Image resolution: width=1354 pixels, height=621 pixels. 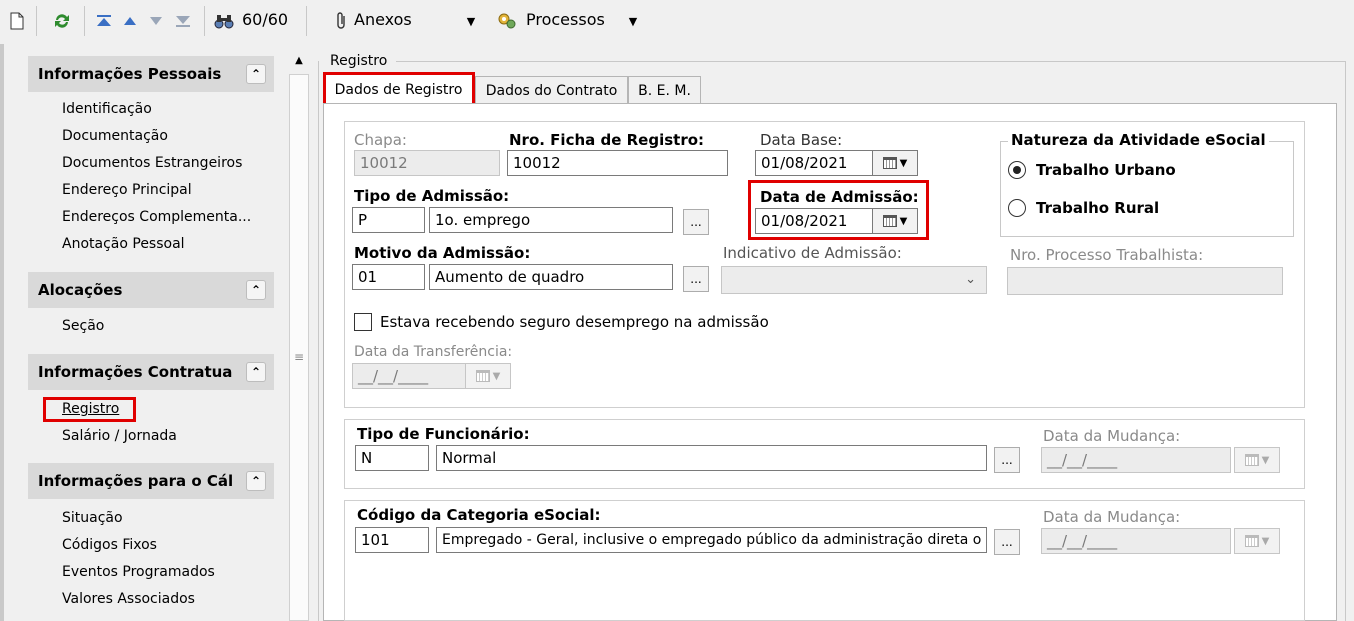 I want to click on data-transferencia-label: Data da Transferência:, so click(x=433, y=352).